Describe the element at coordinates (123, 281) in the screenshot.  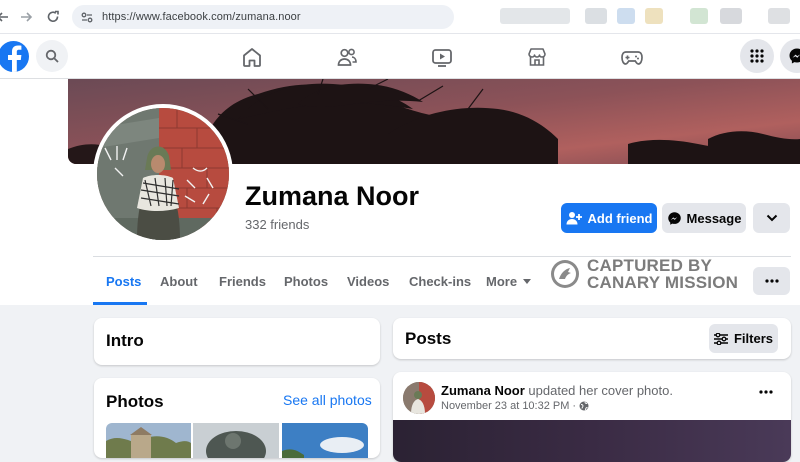
I see `tab-posts: Posts` at that location.